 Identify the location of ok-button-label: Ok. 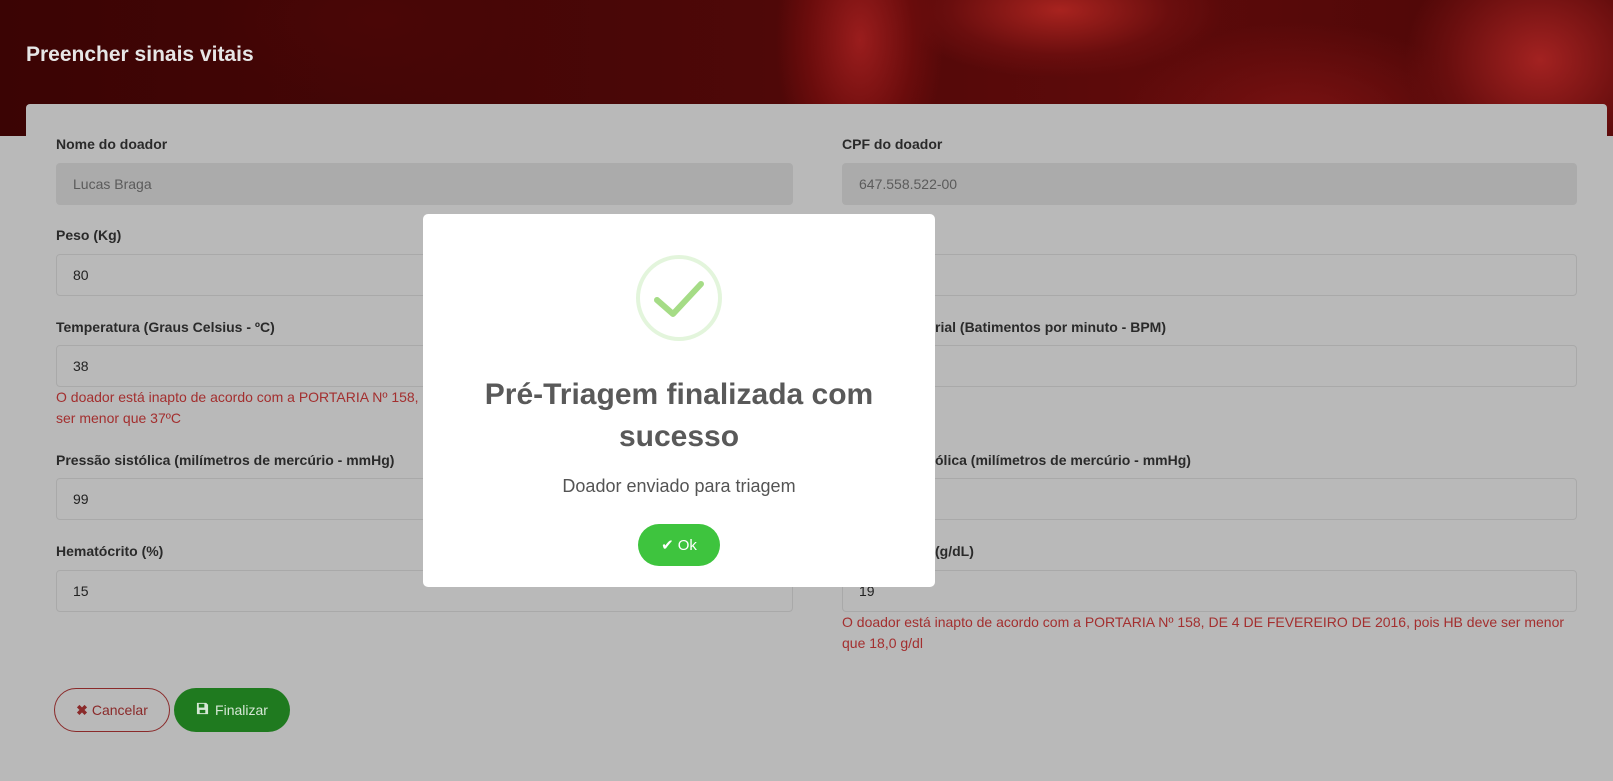
(687, 545).